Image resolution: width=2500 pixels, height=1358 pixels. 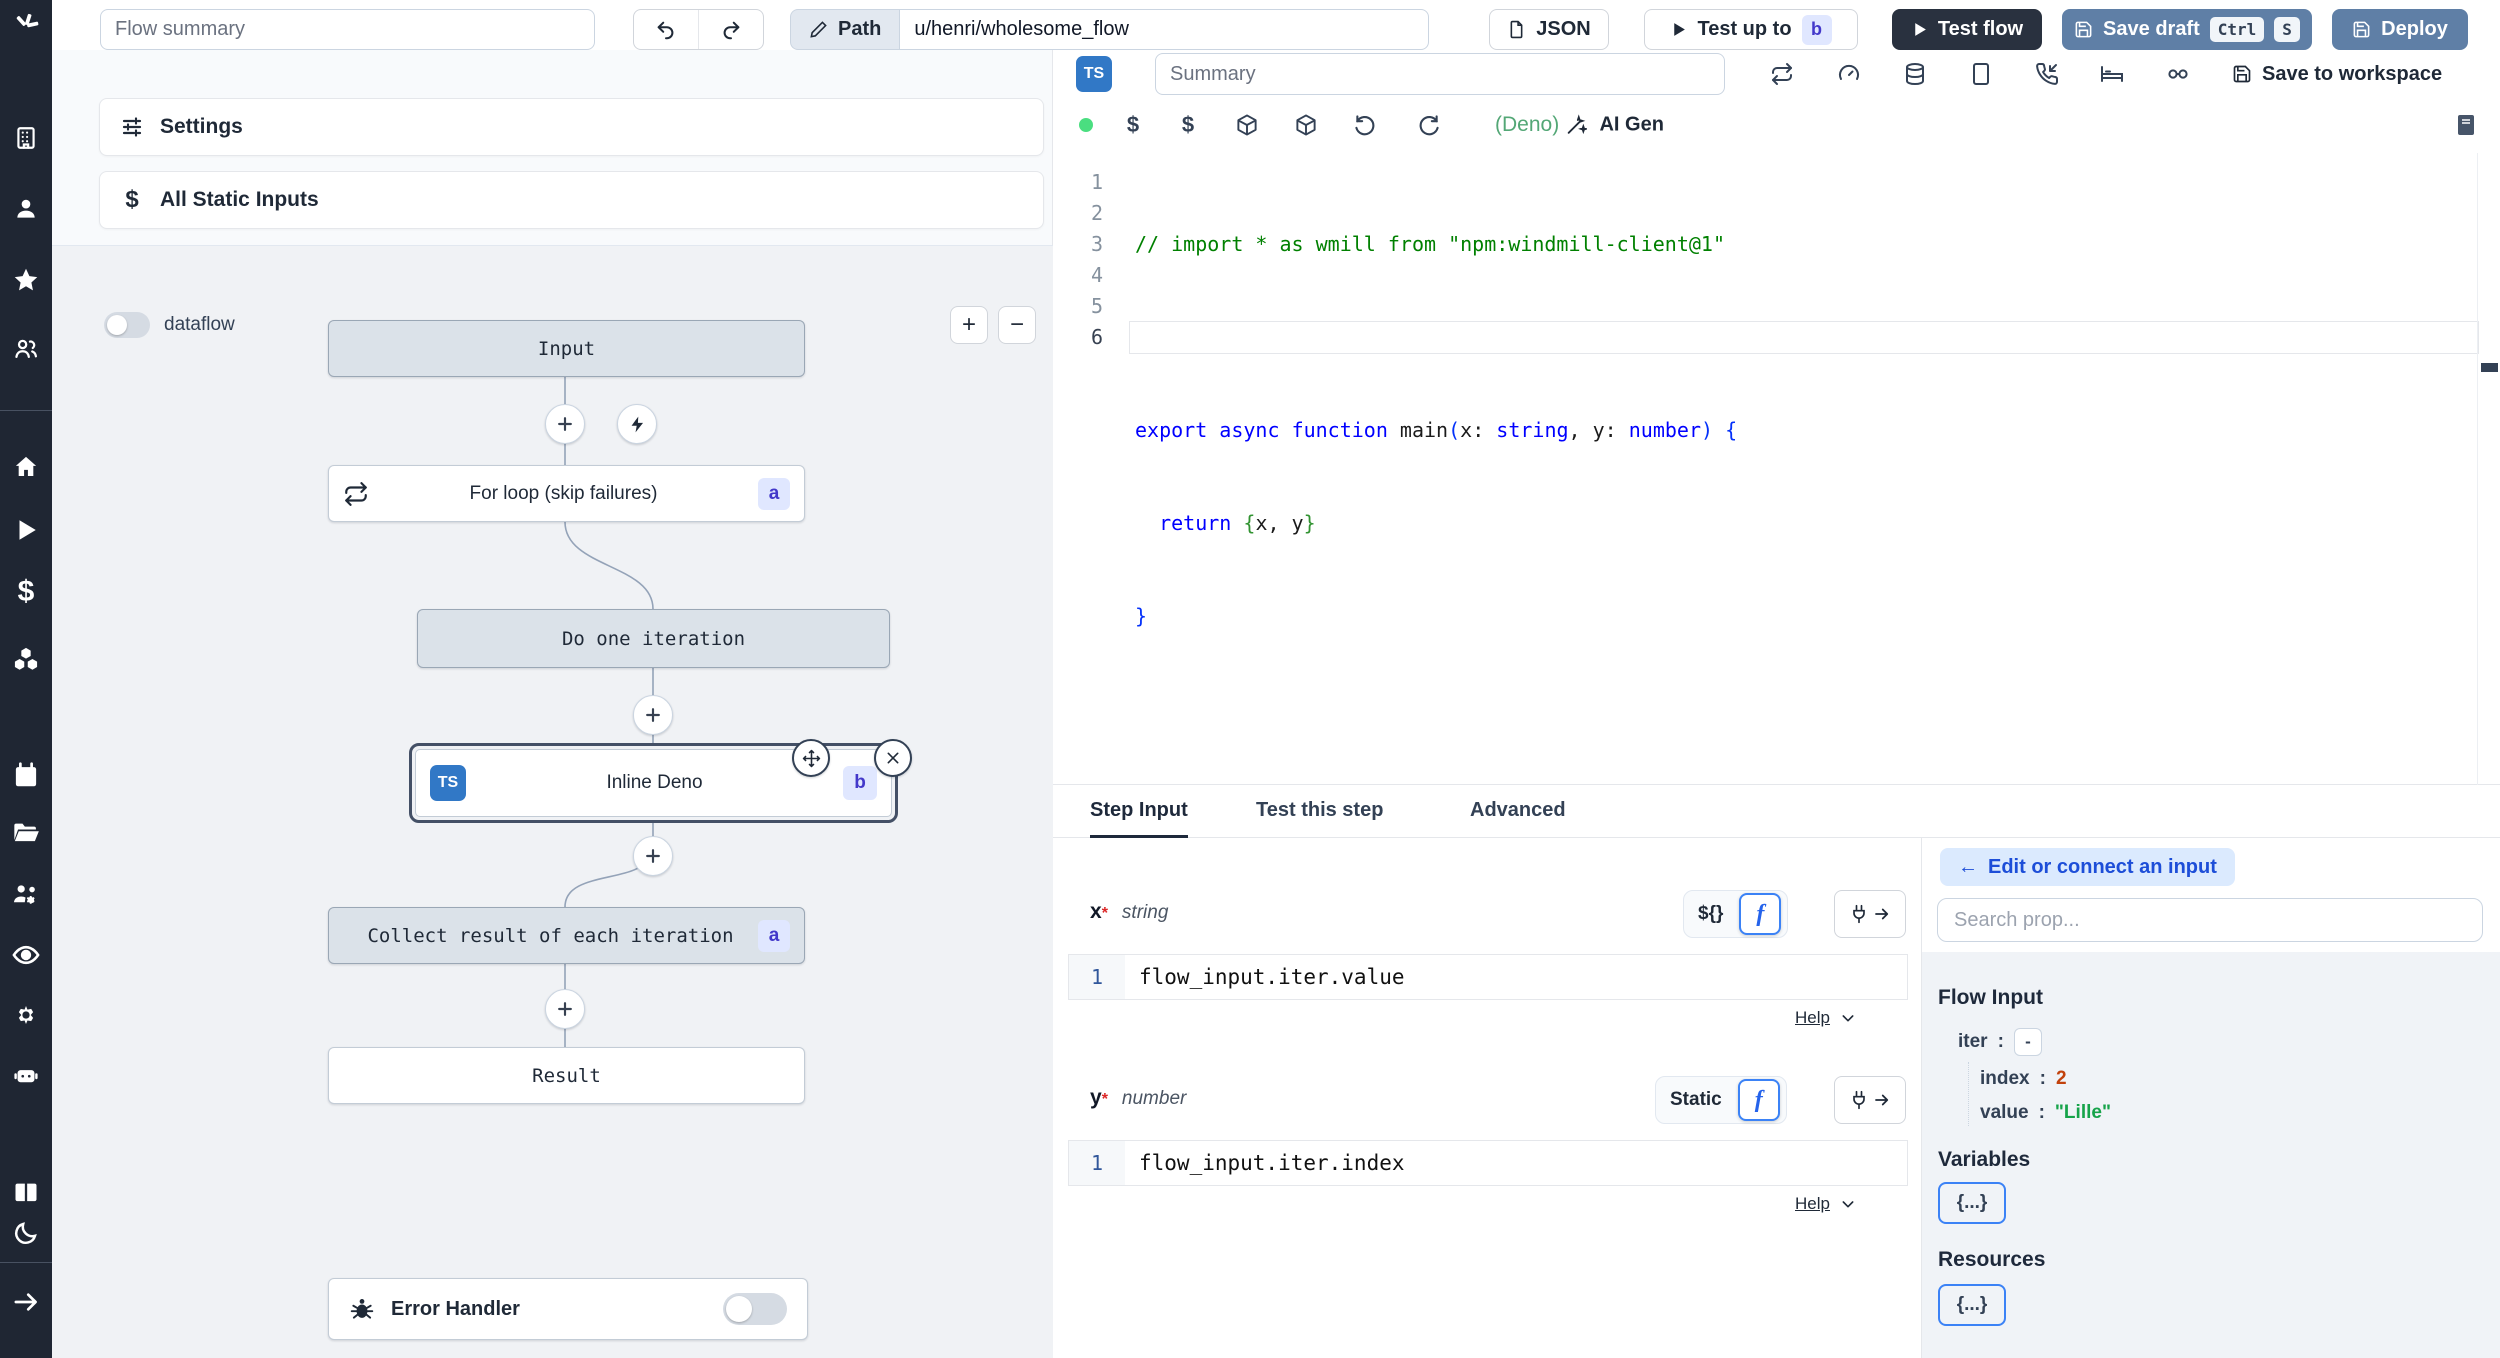 What do you see at coordinates (1527, 125) in the screenshot?
I see `deno-runtime-label: (Deno)` at bounding box center [1527, 125].